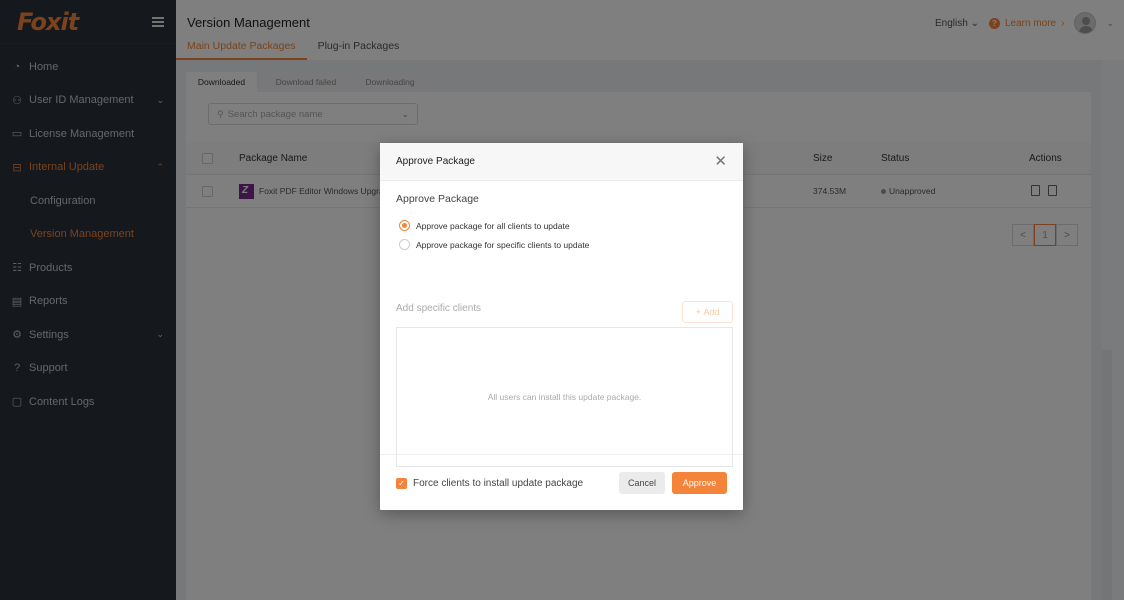  I want to click on dialog-title: Approve Package, so click(435, 161).